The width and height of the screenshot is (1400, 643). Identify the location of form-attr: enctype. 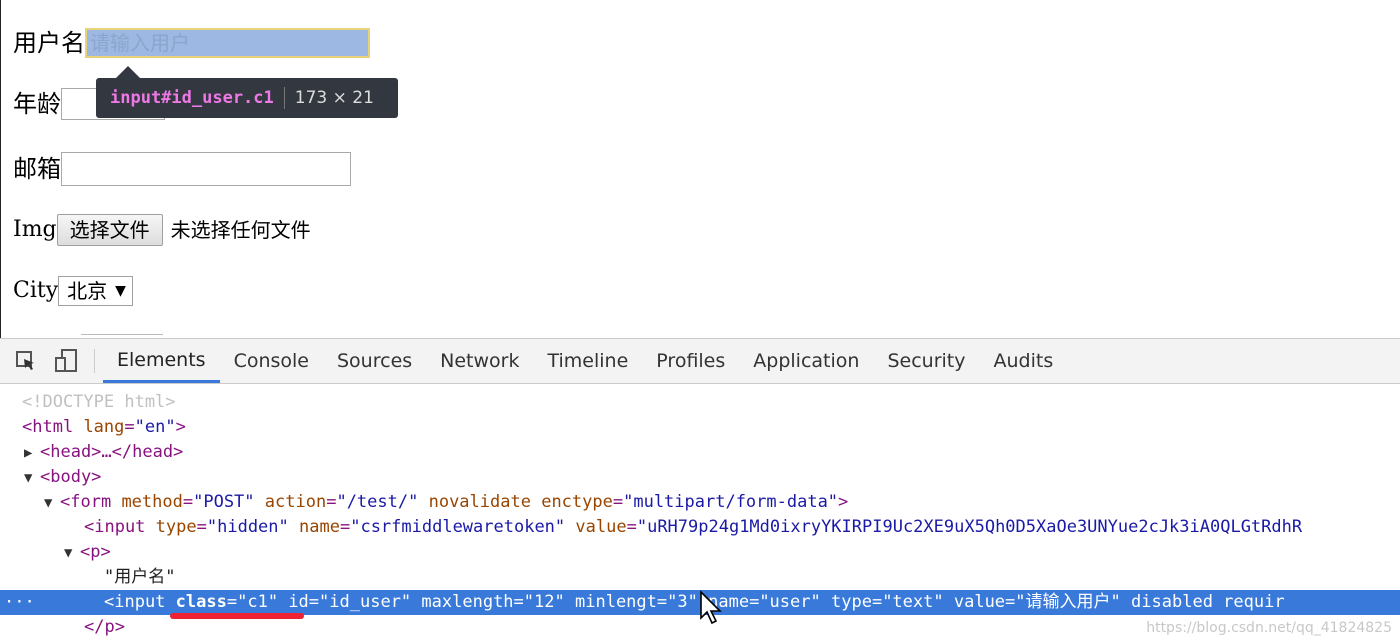
(577, 502).